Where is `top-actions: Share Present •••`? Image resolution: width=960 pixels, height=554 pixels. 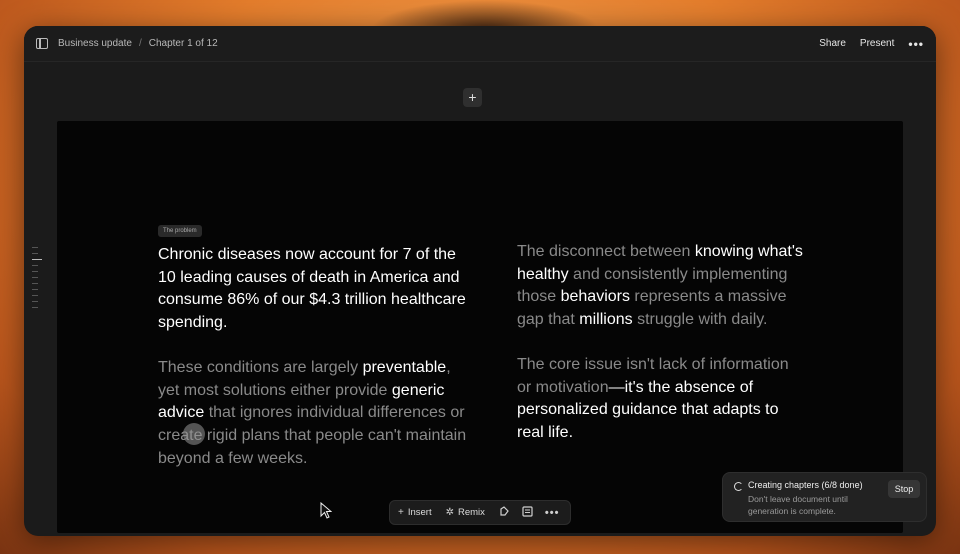 top-actions: Share Present ••• is located at coordinates (871, 44).